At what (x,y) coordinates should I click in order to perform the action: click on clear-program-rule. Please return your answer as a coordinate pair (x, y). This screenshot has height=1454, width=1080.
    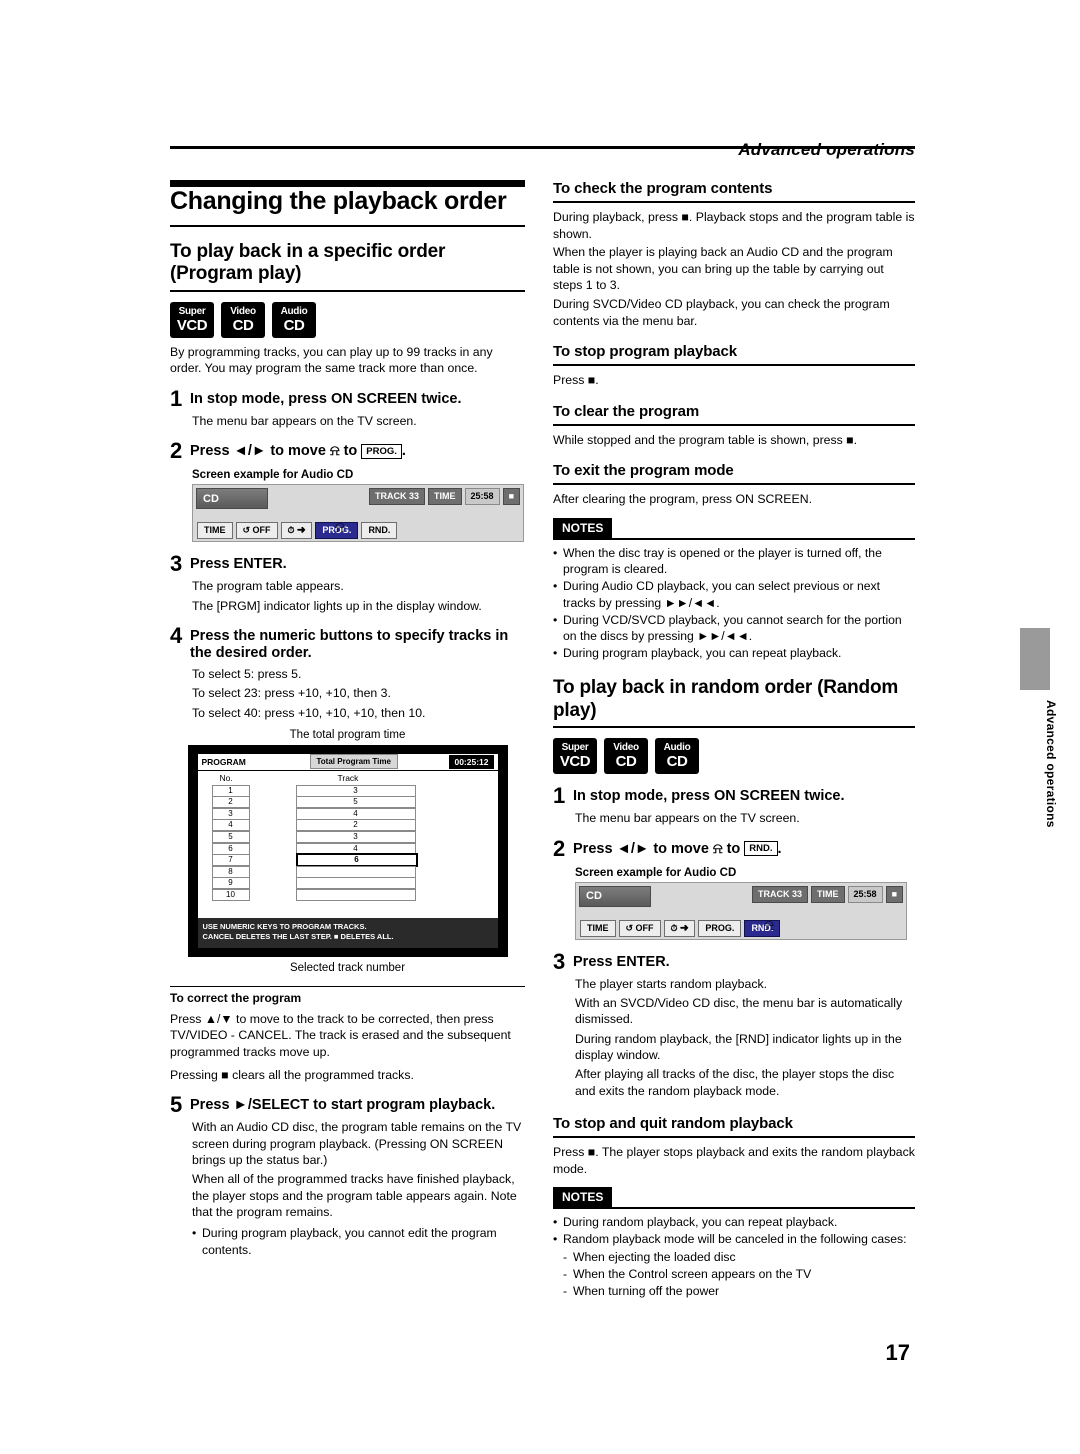
    Looking at the image, I should click on (734, 424).